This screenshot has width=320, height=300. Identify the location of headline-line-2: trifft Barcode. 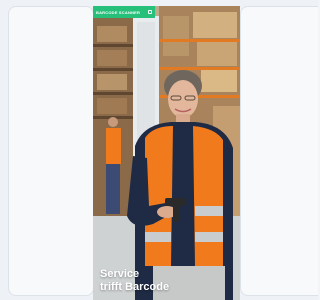
(135, 287).